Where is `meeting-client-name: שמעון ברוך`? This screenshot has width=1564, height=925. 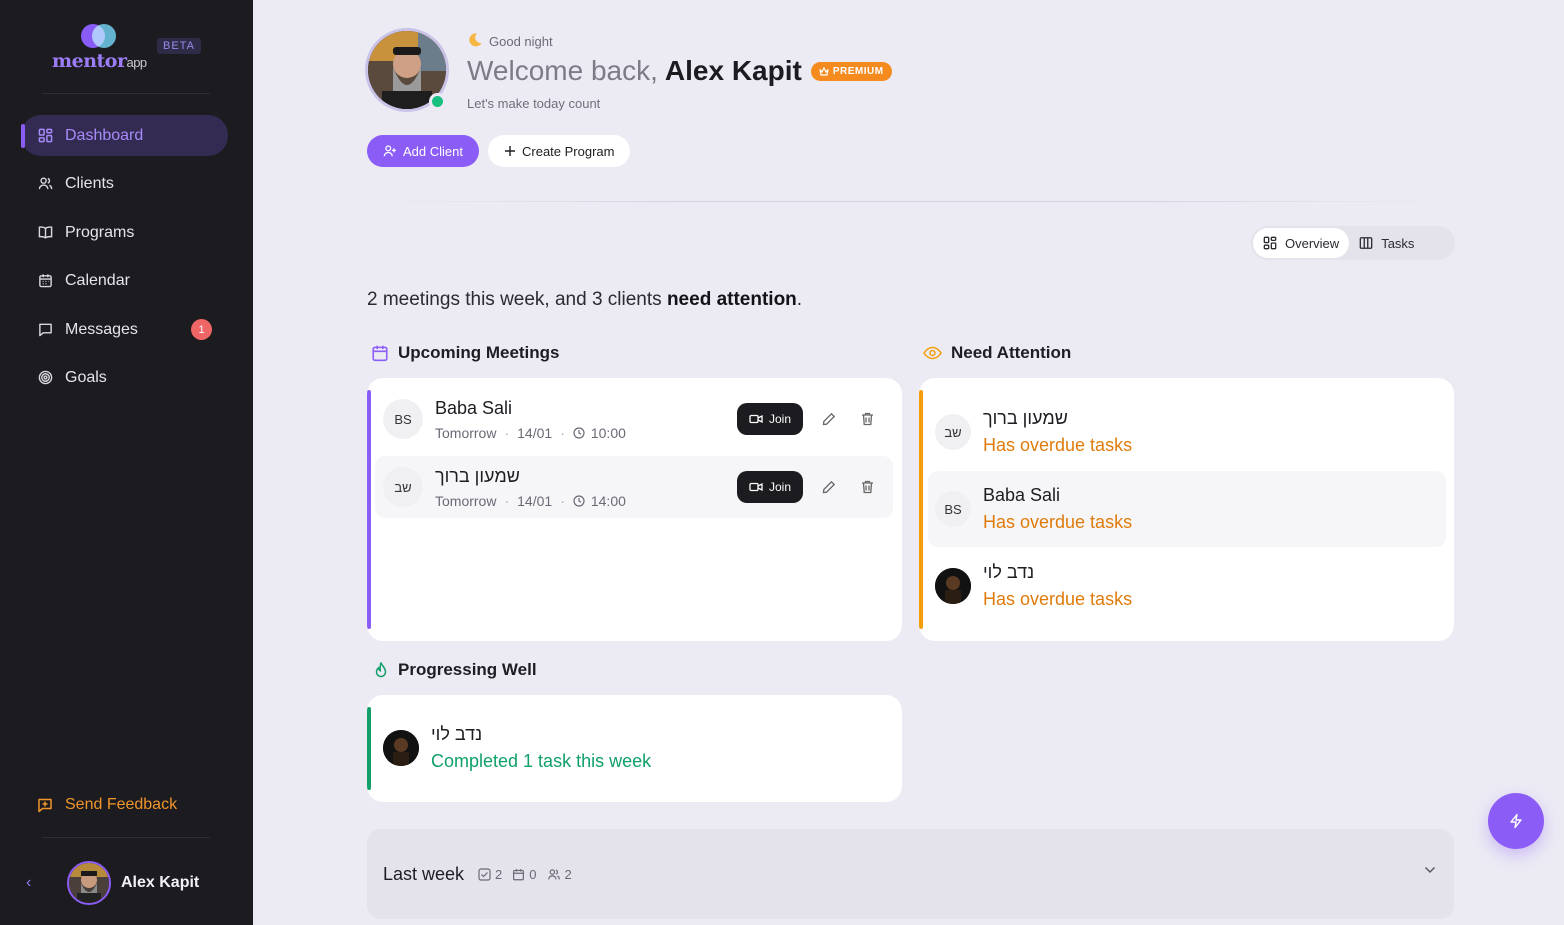 meeting-client-name: שמעון ברוך is located at coordinates (477, 475).